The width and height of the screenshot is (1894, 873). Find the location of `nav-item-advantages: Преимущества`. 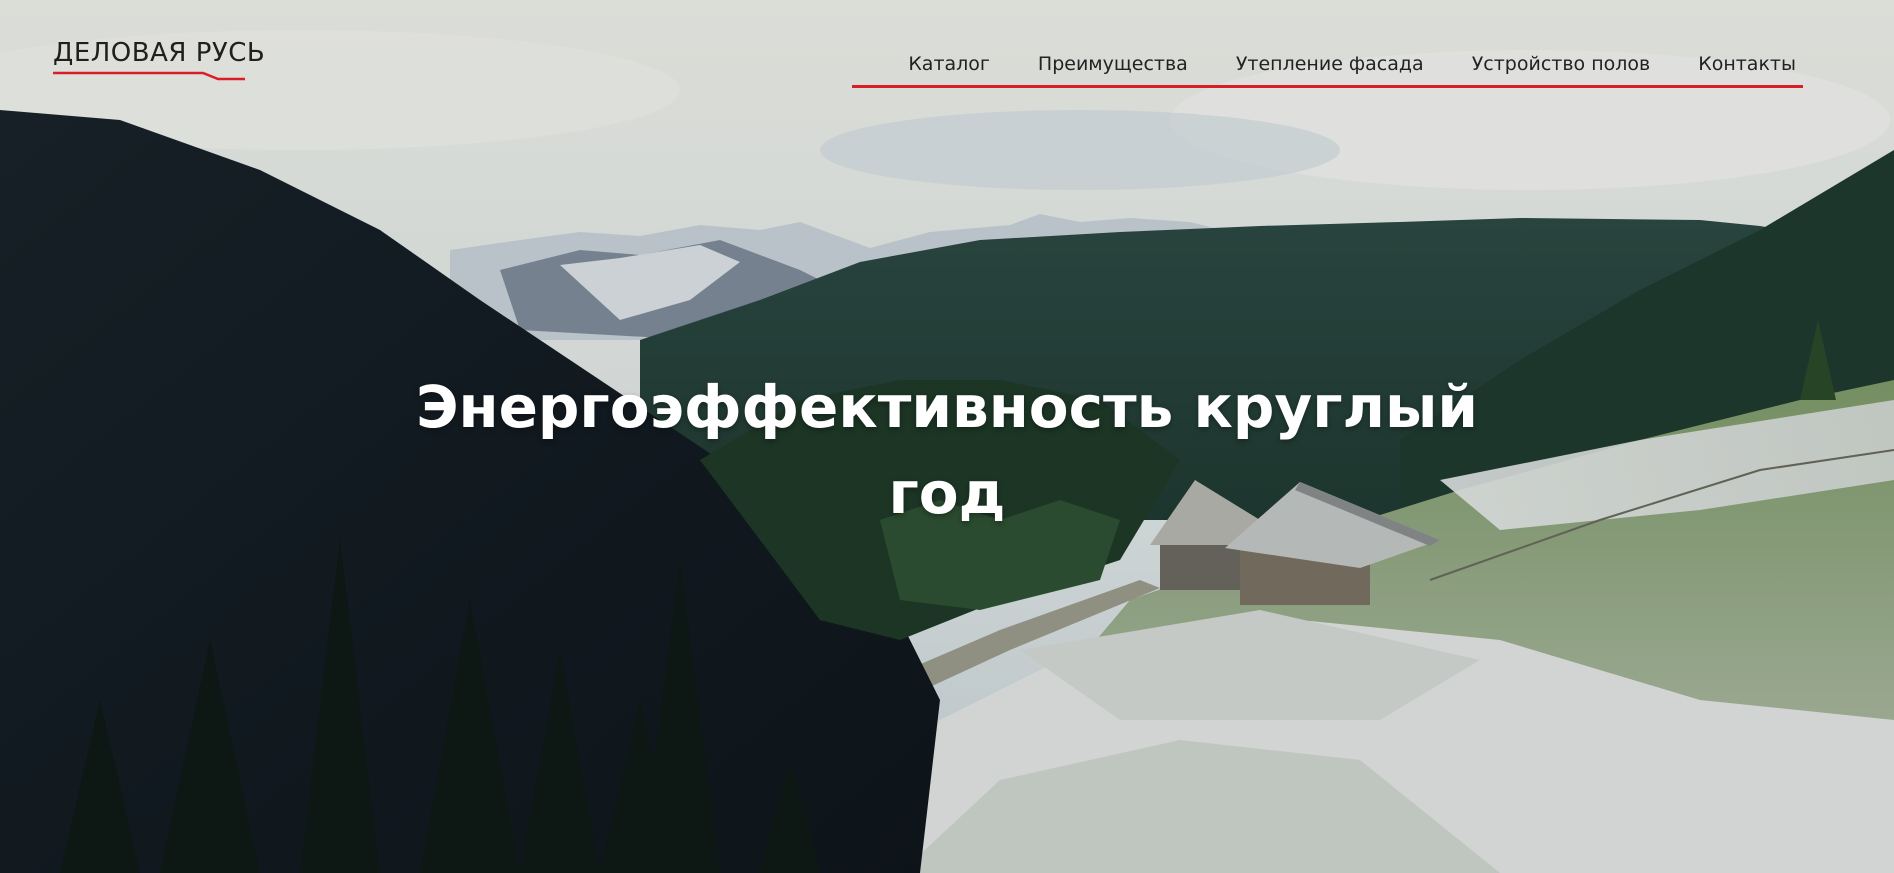

nav-item-advantages: Преимущества is located at coordinates (1113, 64).